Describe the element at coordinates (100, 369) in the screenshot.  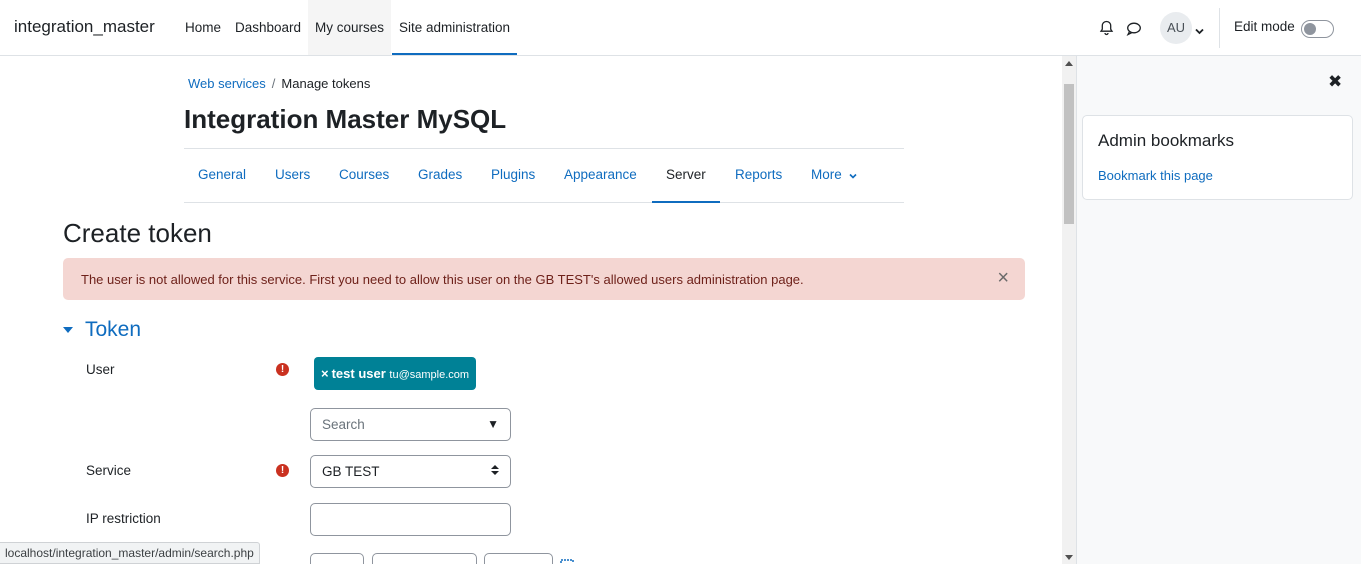
I see `user-label: User` at that location.